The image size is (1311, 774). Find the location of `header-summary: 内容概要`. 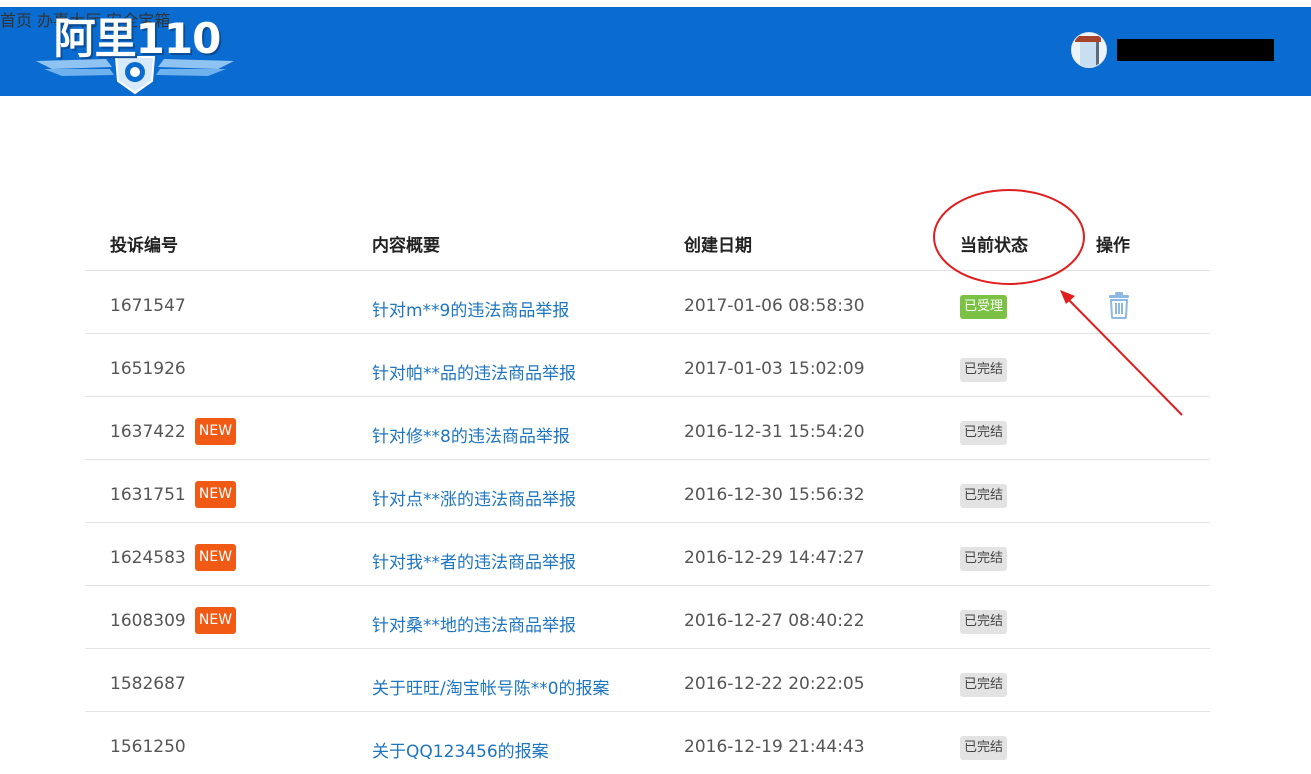

header-summary: 内容概要 is located at coordinates (406, 246).